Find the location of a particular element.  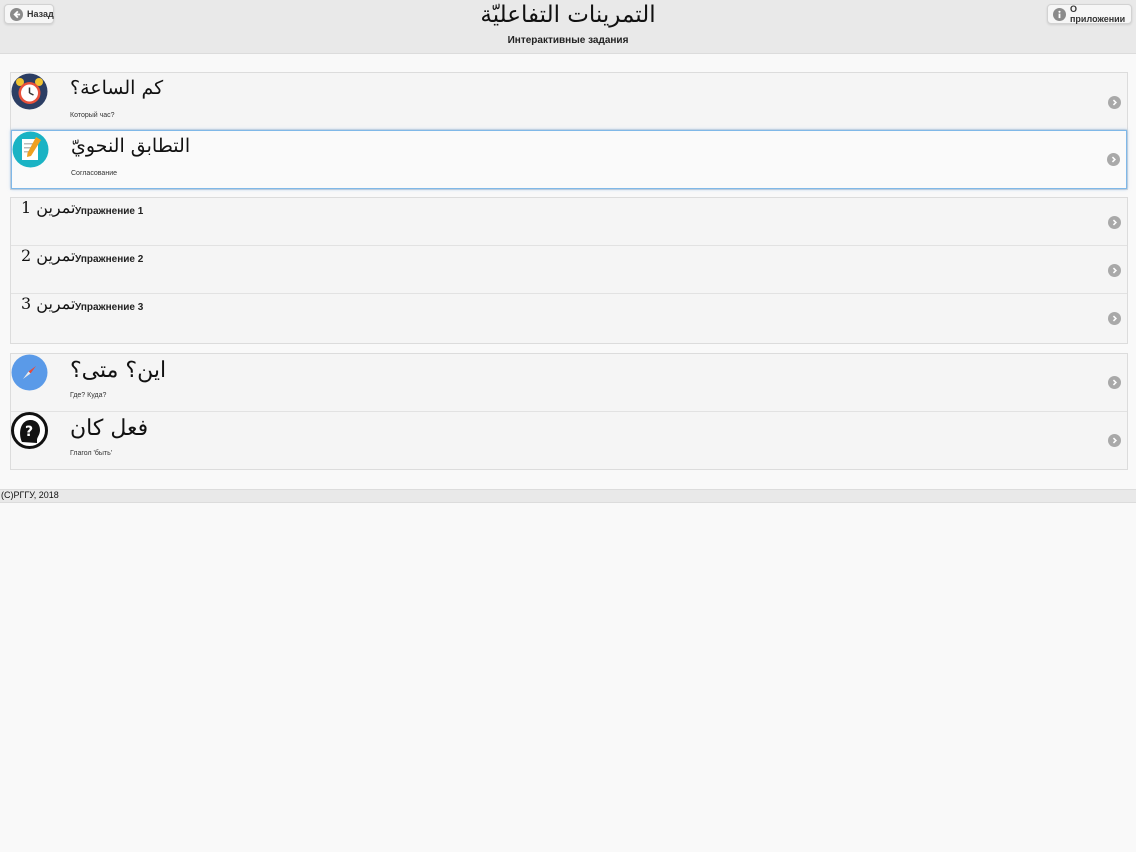

footer: (C)РГГУ, 2018 is located at coordinates (568, 496).